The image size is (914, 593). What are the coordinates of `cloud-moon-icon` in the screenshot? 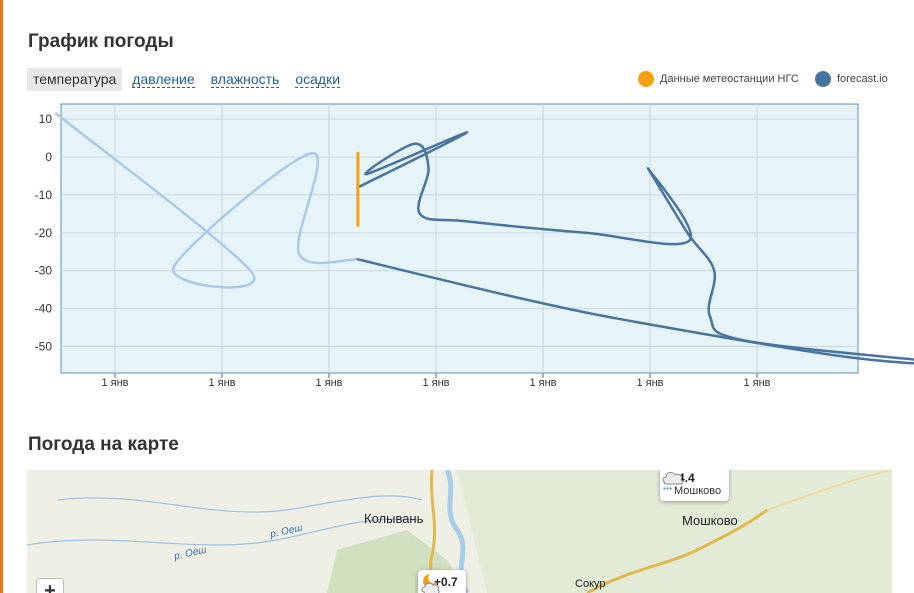 It's located at (430, 583).